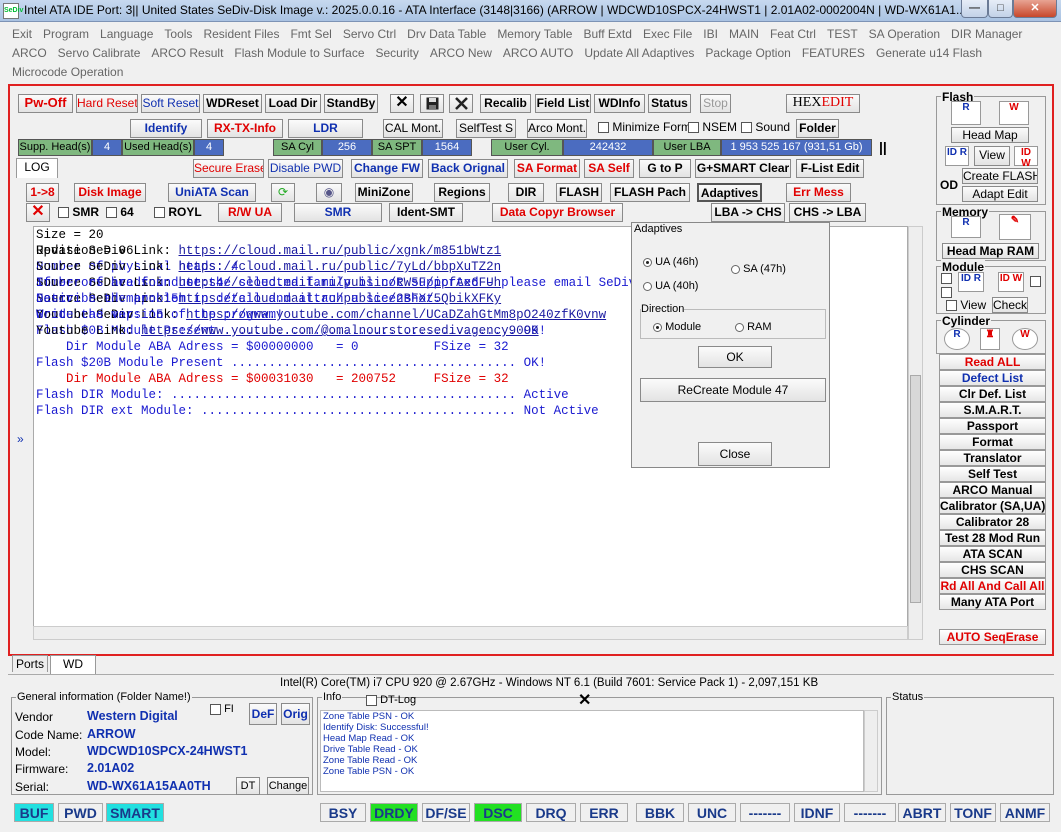  Describe the element at coordinates (992, 378) in the screenshot. I see `right-button: Defect List` at that location.